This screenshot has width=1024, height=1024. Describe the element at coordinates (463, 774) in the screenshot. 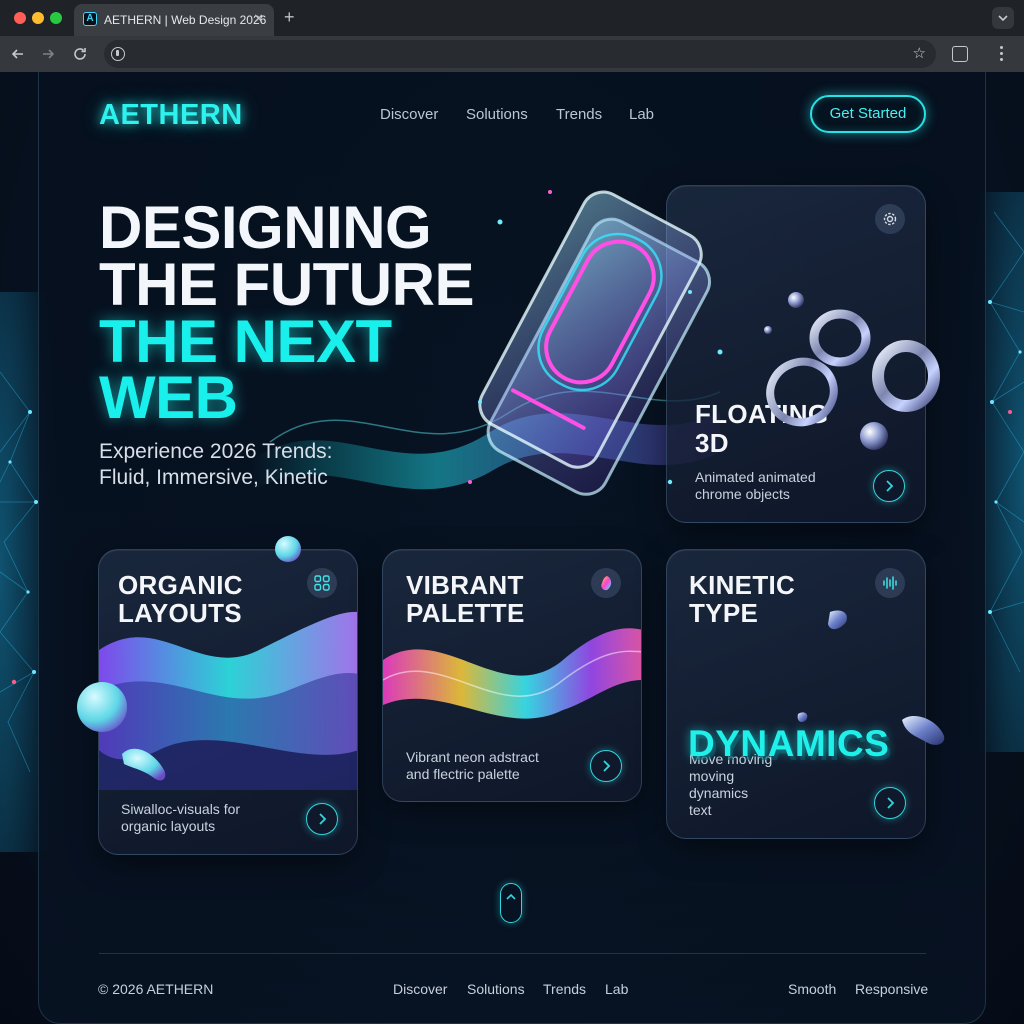

I see `card-desc-line-2: and flectric palette` at that location.